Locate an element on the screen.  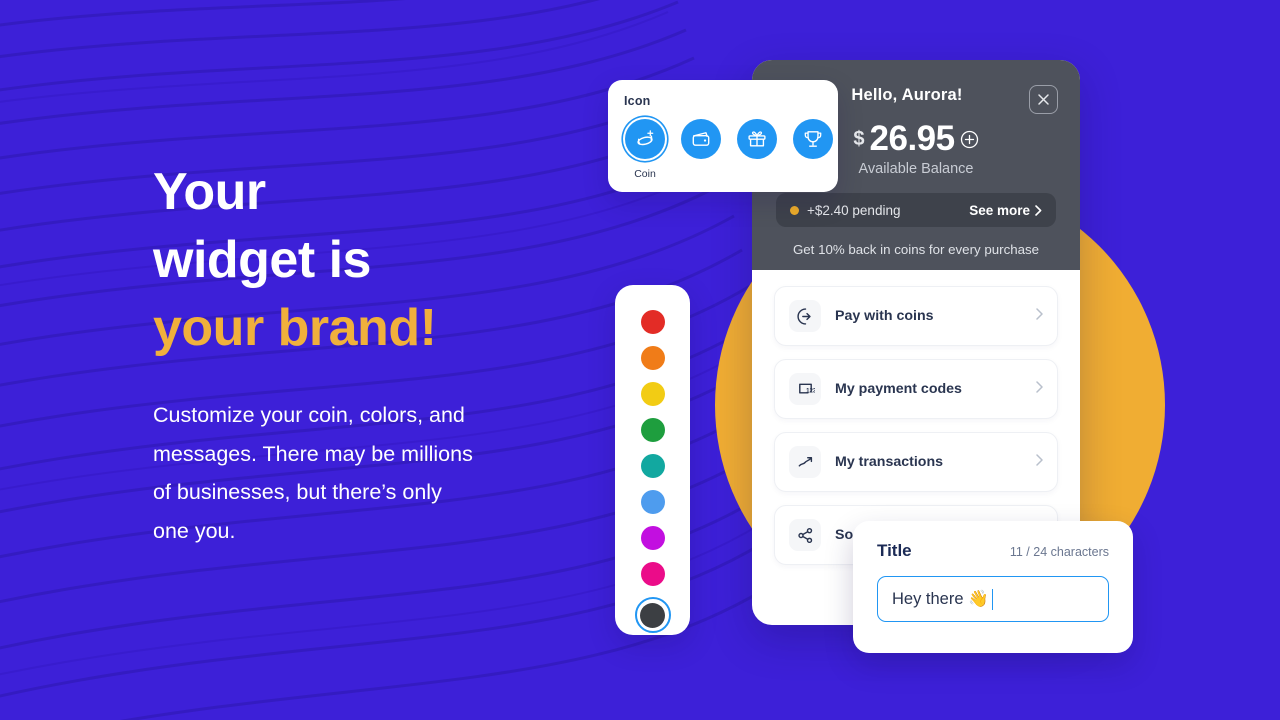
menu-row-my-transactions: My transactions is located at coordinates (916, 462).